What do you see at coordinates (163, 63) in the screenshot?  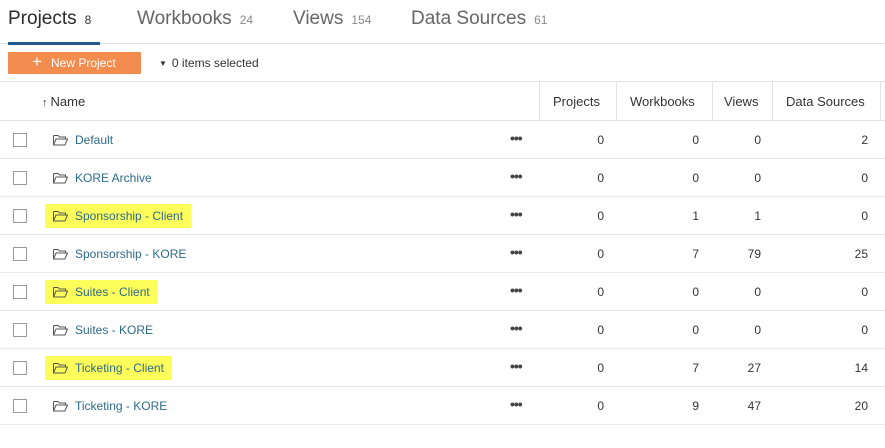 I see `caret-down-icon: ▼` at bounding box center [163, 63].